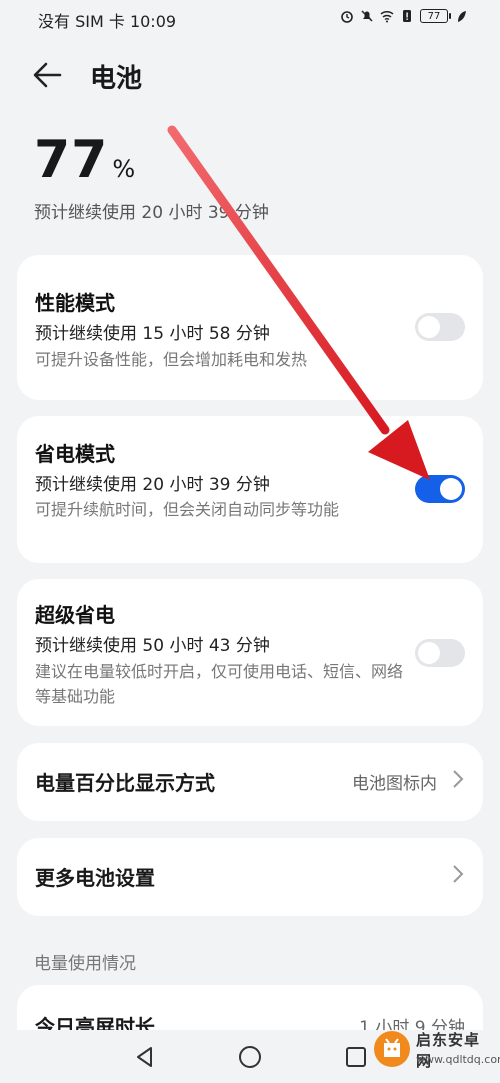  What do you see at coordinates (125, 783) in the screenshot?
I see `row-label: 电量百分比显示方式` at bounding box center [125, 783].